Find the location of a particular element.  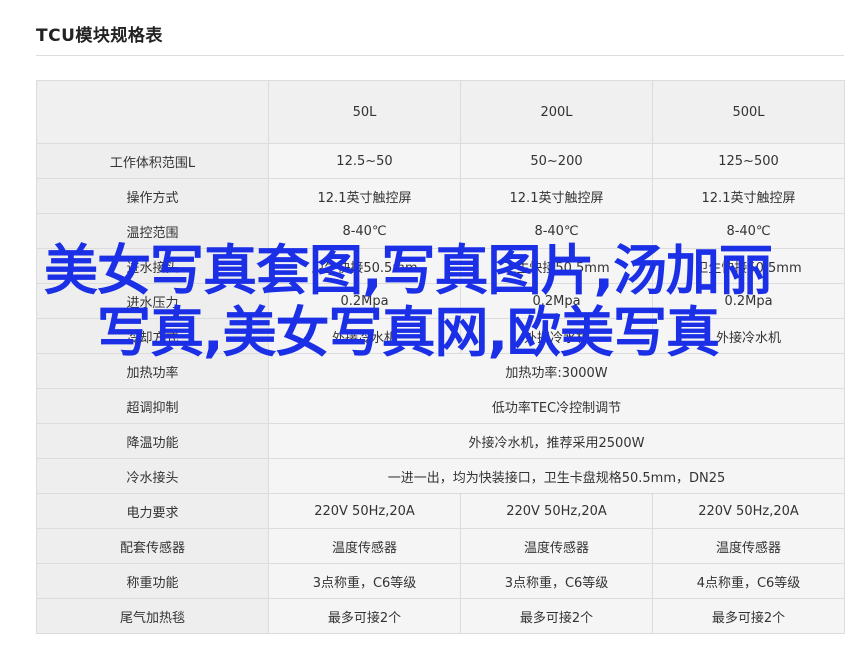

row-label: 工作体积范围L is located at coordinates (152, 161).